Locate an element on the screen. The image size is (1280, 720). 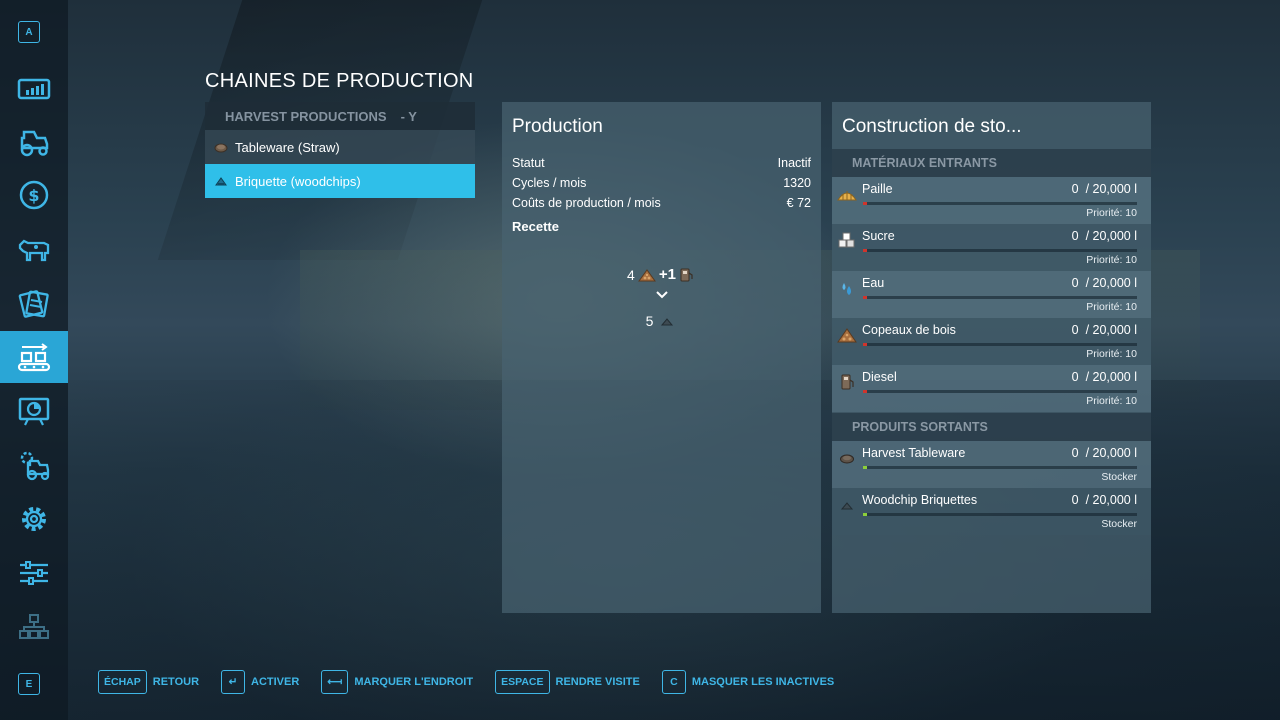
sidebar-item-production-chains is located at coordinates (34, 357).